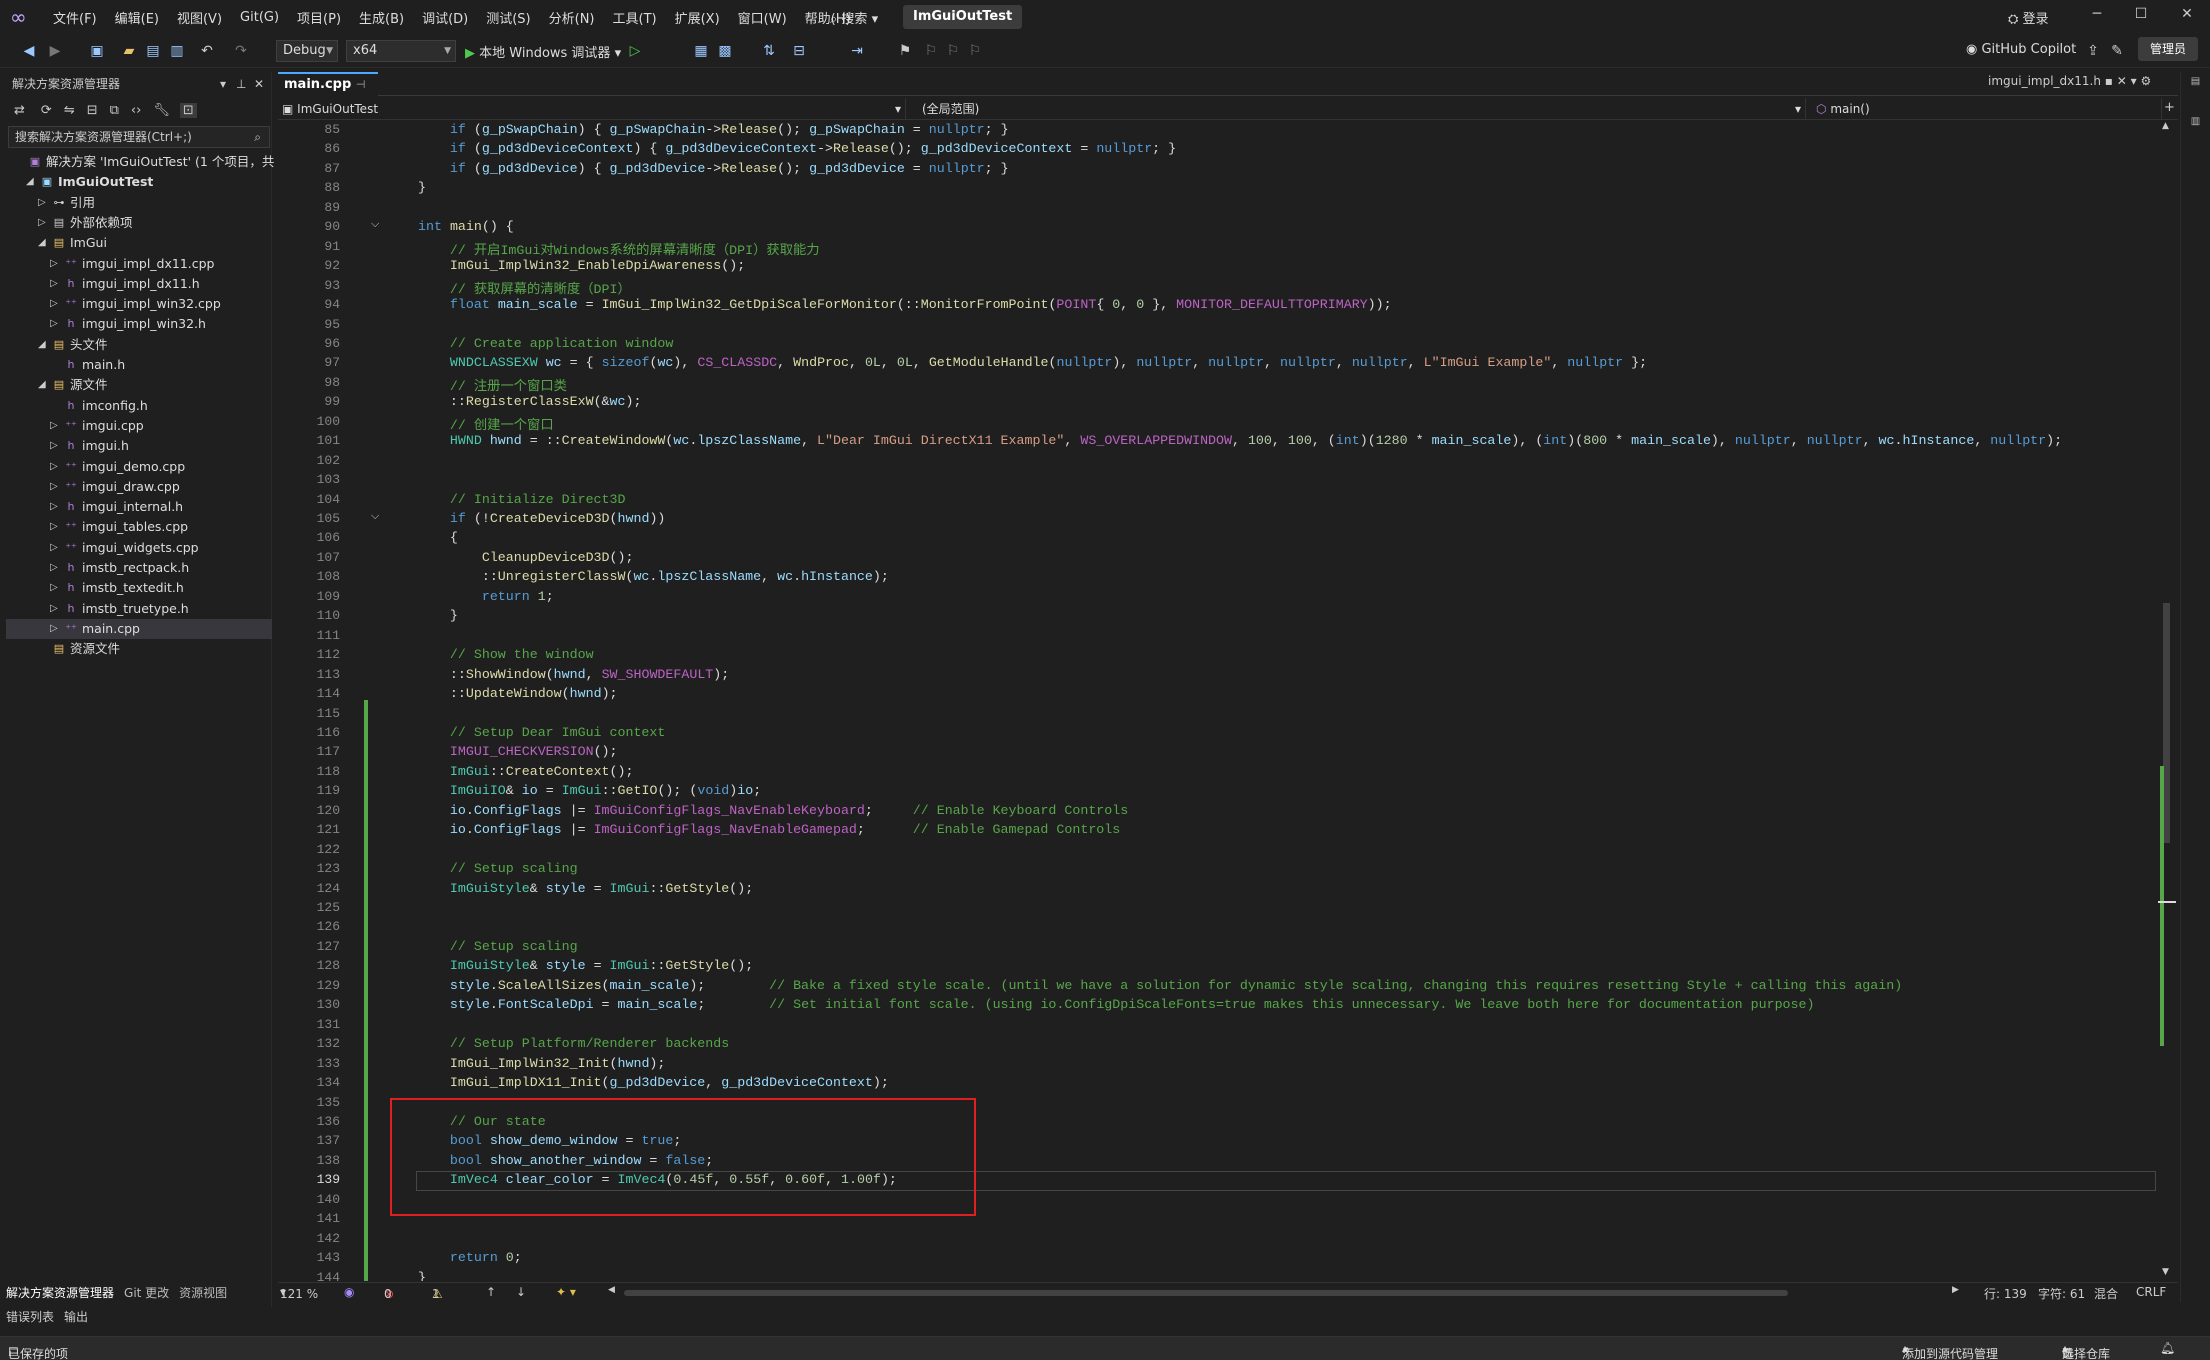  Describe the element at coordinates (207, 51) in the screenshot. I see `undo-icon: ↶` at that location.